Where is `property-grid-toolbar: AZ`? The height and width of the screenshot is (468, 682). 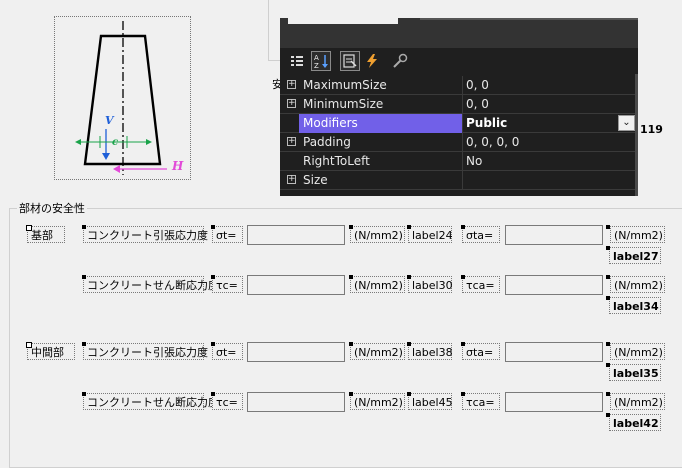
property-grid-toolbar: AZ is located at coordinates (459, 61).